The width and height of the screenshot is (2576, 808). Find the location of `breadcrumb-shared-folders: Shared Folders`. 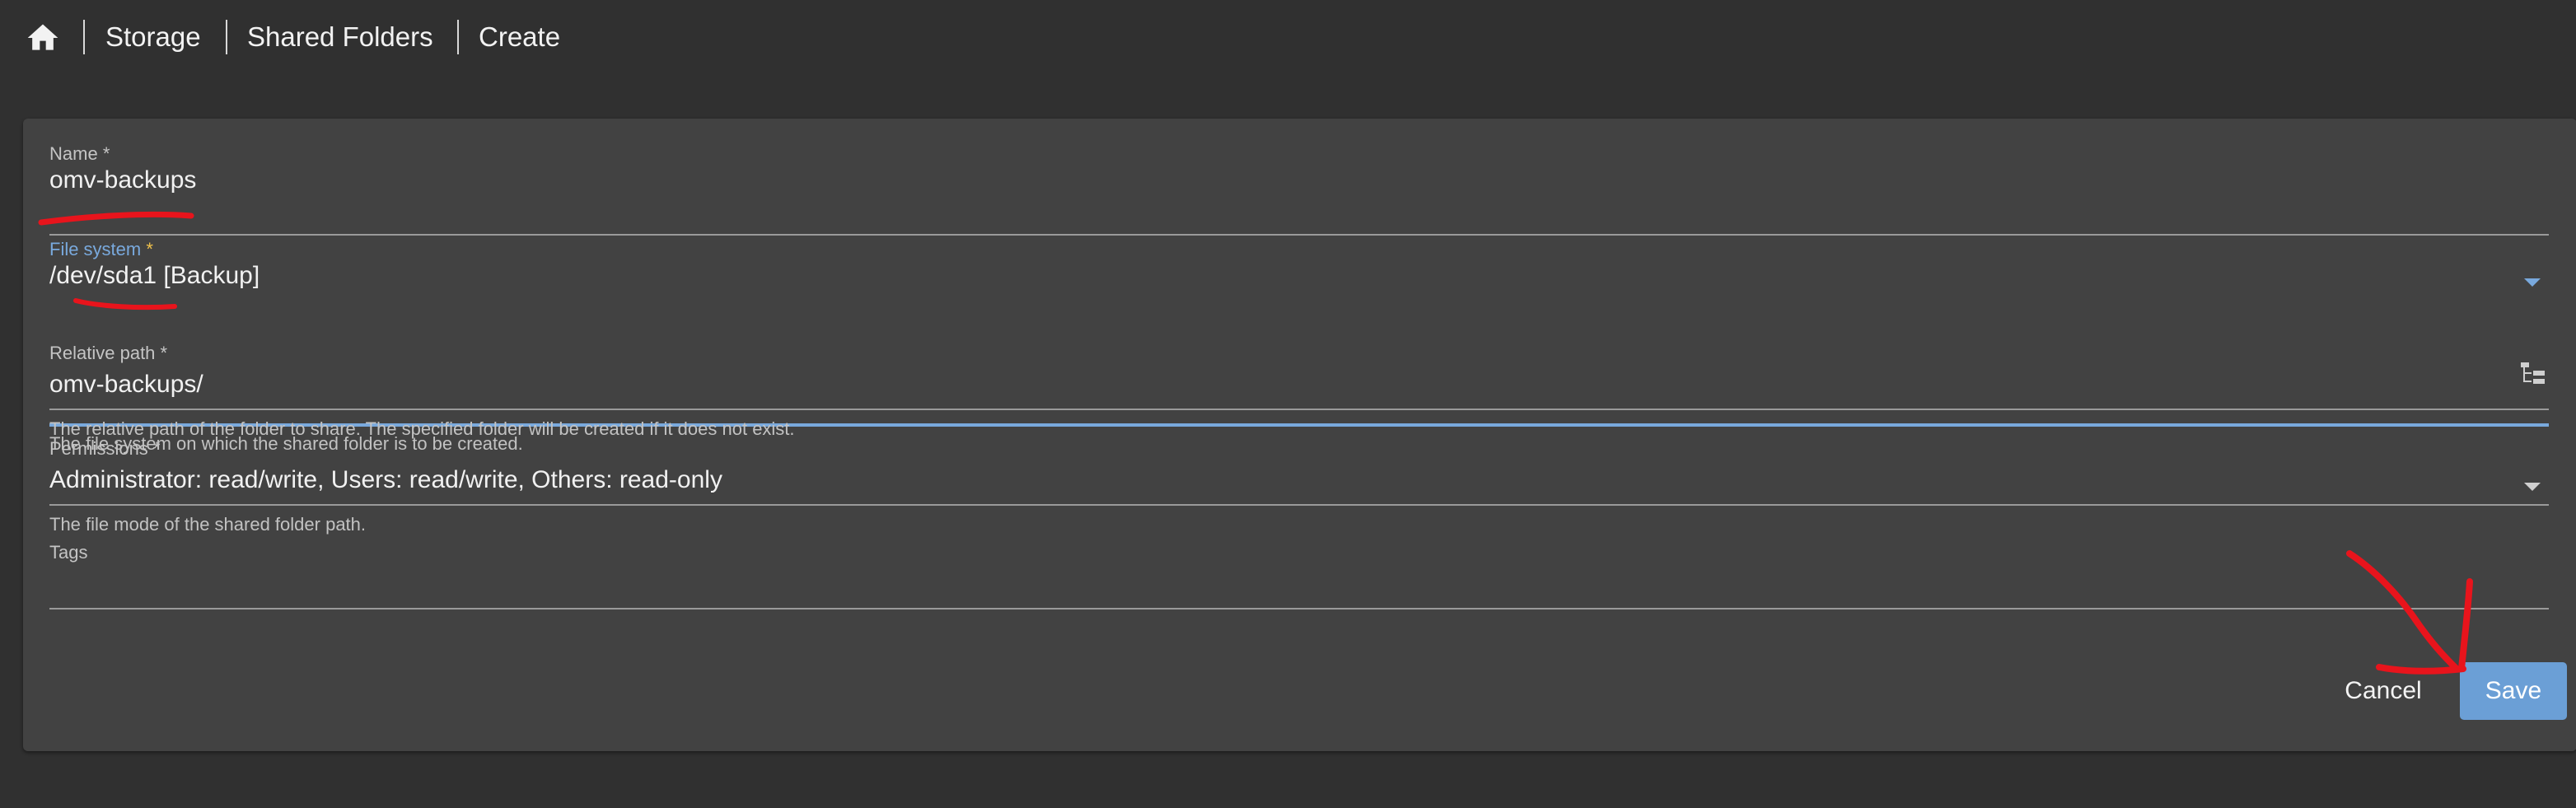

breadcrumb-shared-folders: Shared Folders is located at coordinates (340, 37).